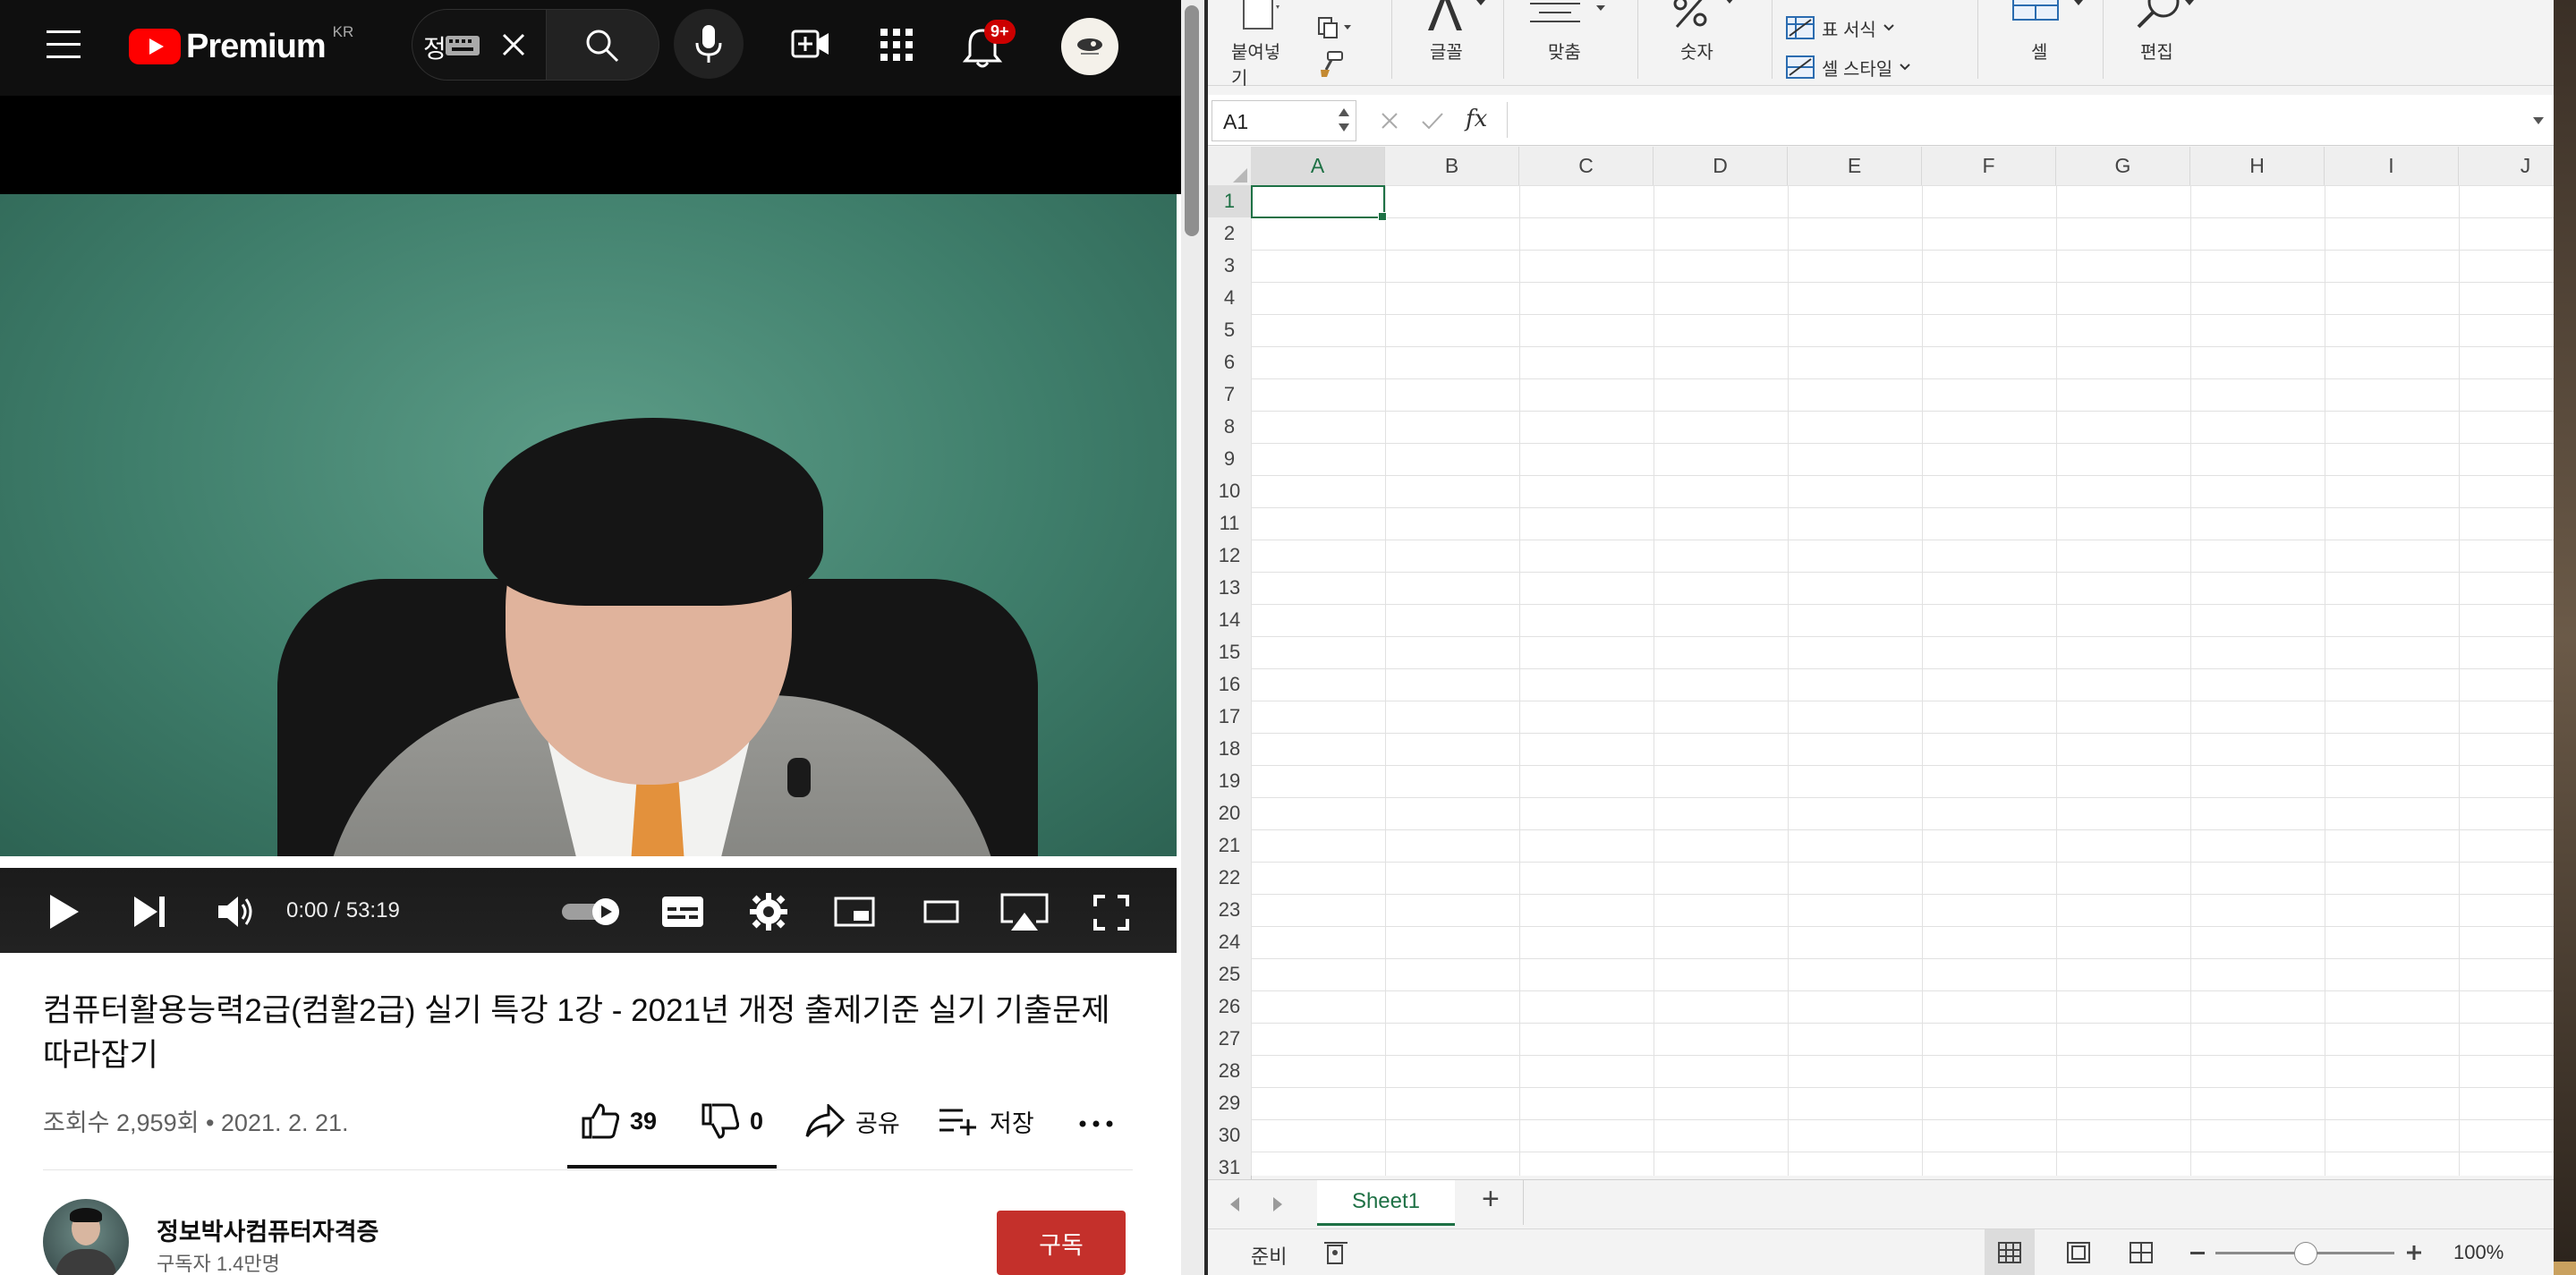 This screenshot has height=1275, width=2576. I want to click on normal-view-button, so click(2010, 1252).